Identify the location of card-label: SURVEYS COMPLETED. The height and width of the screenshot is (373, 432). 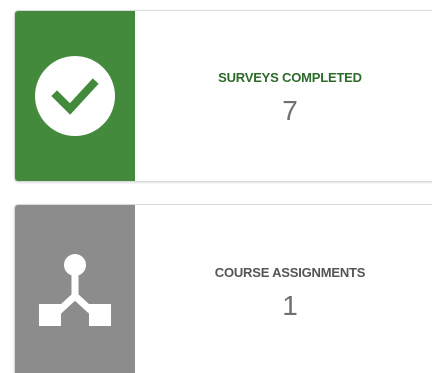
(290, 77).